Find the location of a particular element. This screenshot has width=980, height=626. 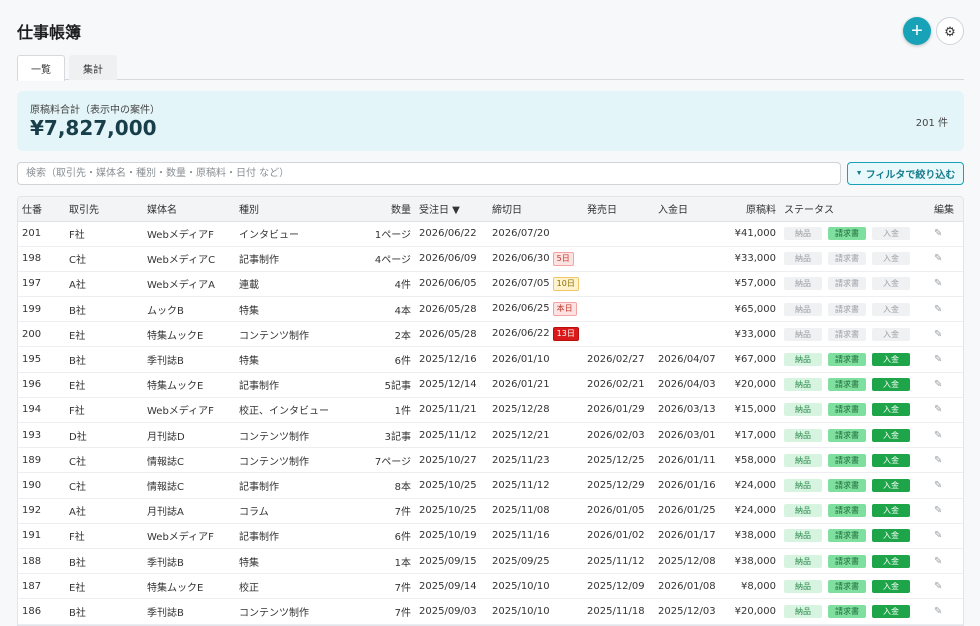

col-header-order-date: 受注日 ▼ is located at coordinates (451, 209).